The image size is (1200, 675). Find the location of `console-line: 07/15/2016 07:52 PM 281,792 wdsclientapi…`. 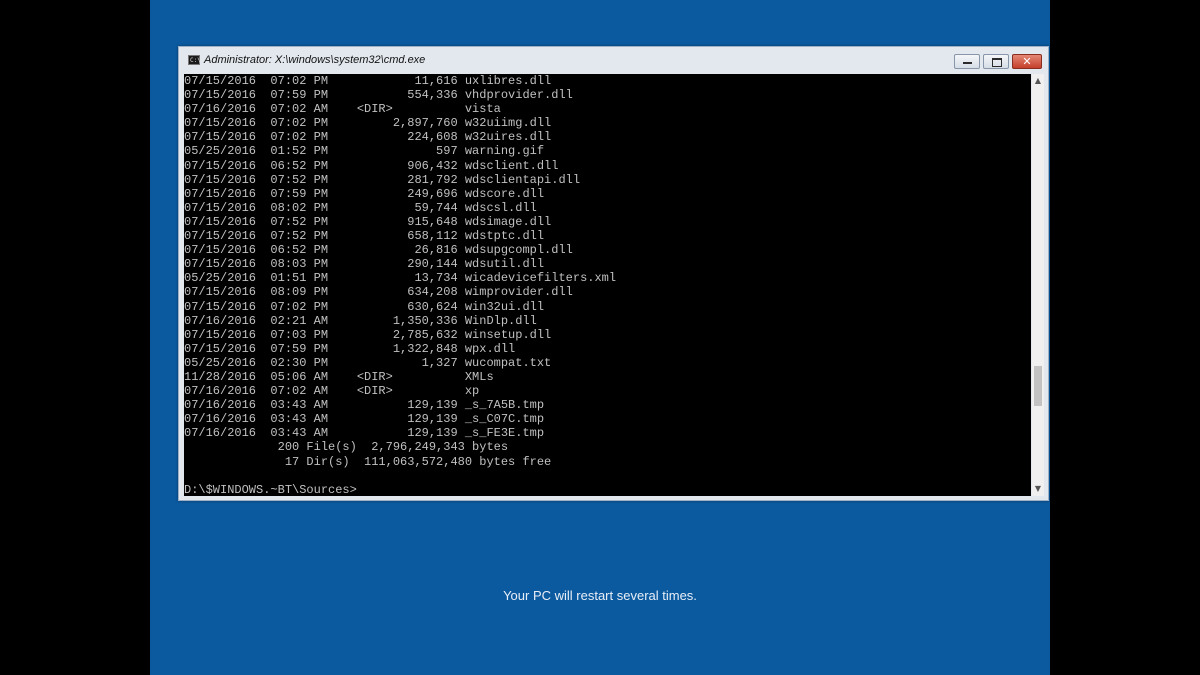

console-line: 07/15/2016 07:52 PM 281,792 wdsclientapi… is located at coordinates (382, 179).